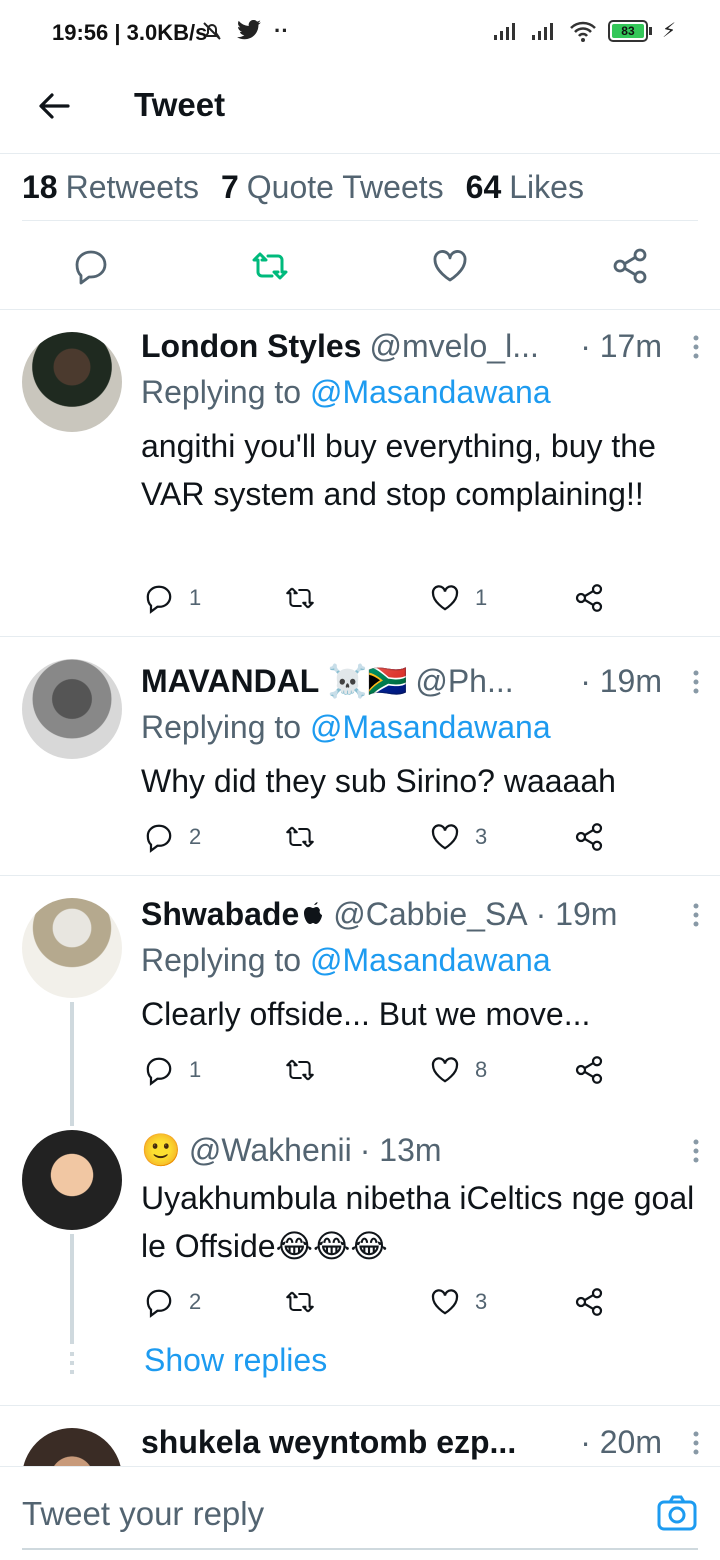 Image resolution: width=720 pixels, height=1560 pixels. I want to click on thread-dots, so click(72, 1364).